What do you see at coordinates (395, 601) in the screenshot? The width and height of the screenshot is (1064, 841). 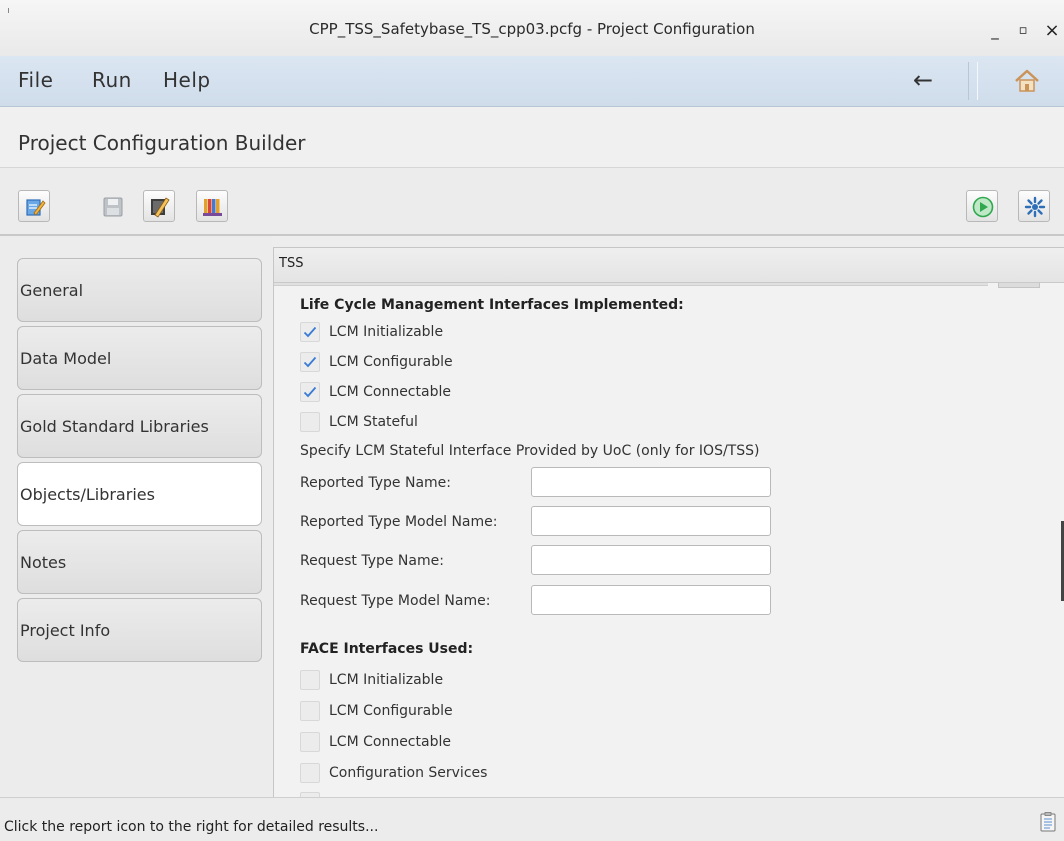 I see `request-type-model-name-label: Request Type Model Name:` at bounding box center [395, 601].